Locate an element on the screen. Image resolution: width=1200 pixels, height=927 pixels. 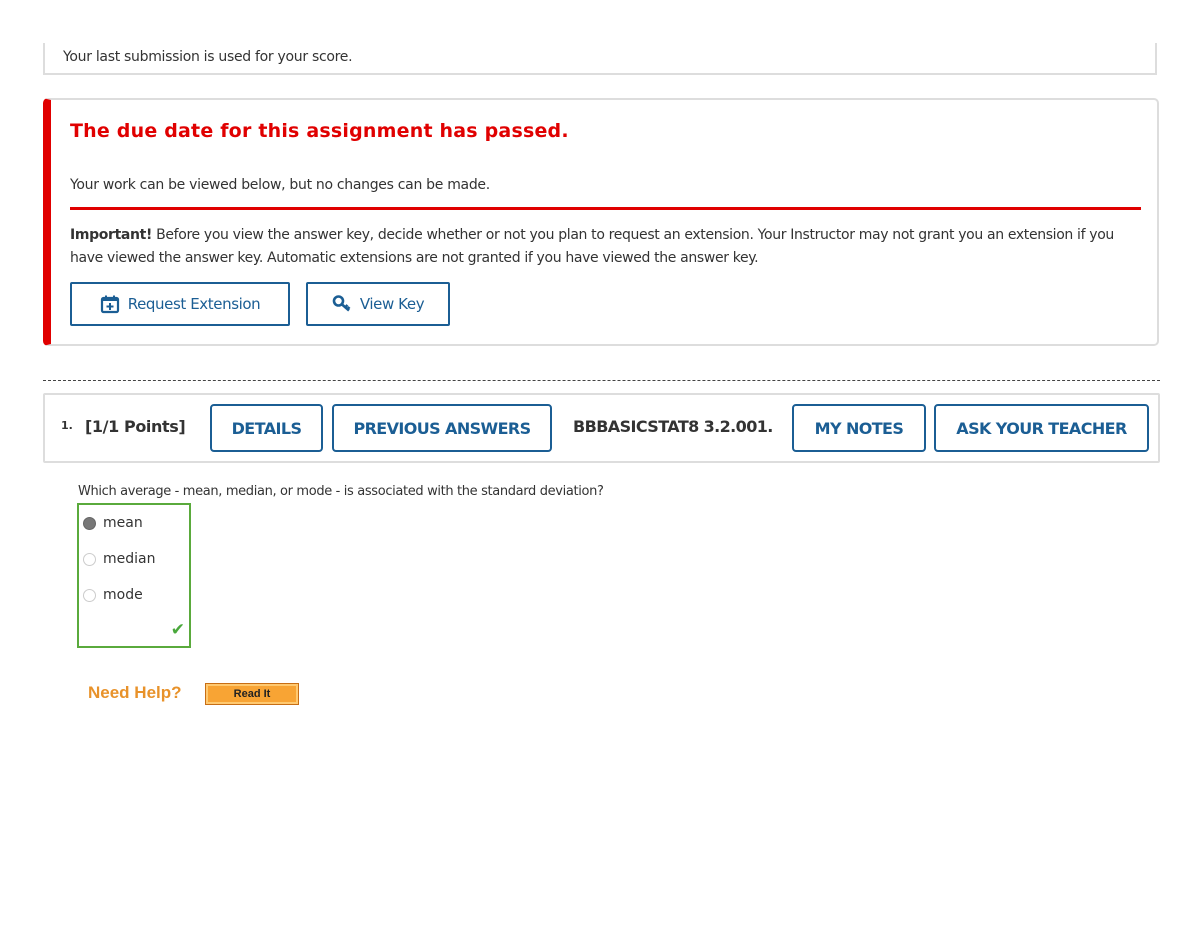
alert-divider is located at coordinates (605, 208).